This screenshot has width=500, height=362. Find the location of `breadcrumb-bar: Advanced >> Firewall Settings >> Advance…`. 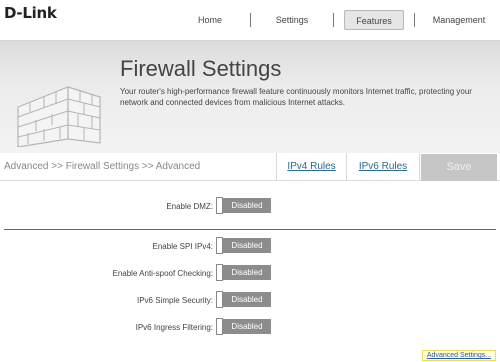

breadcrumb-bar: Advanced >> Firewall Settings >> Advance… is located at coordinates (250, 167).